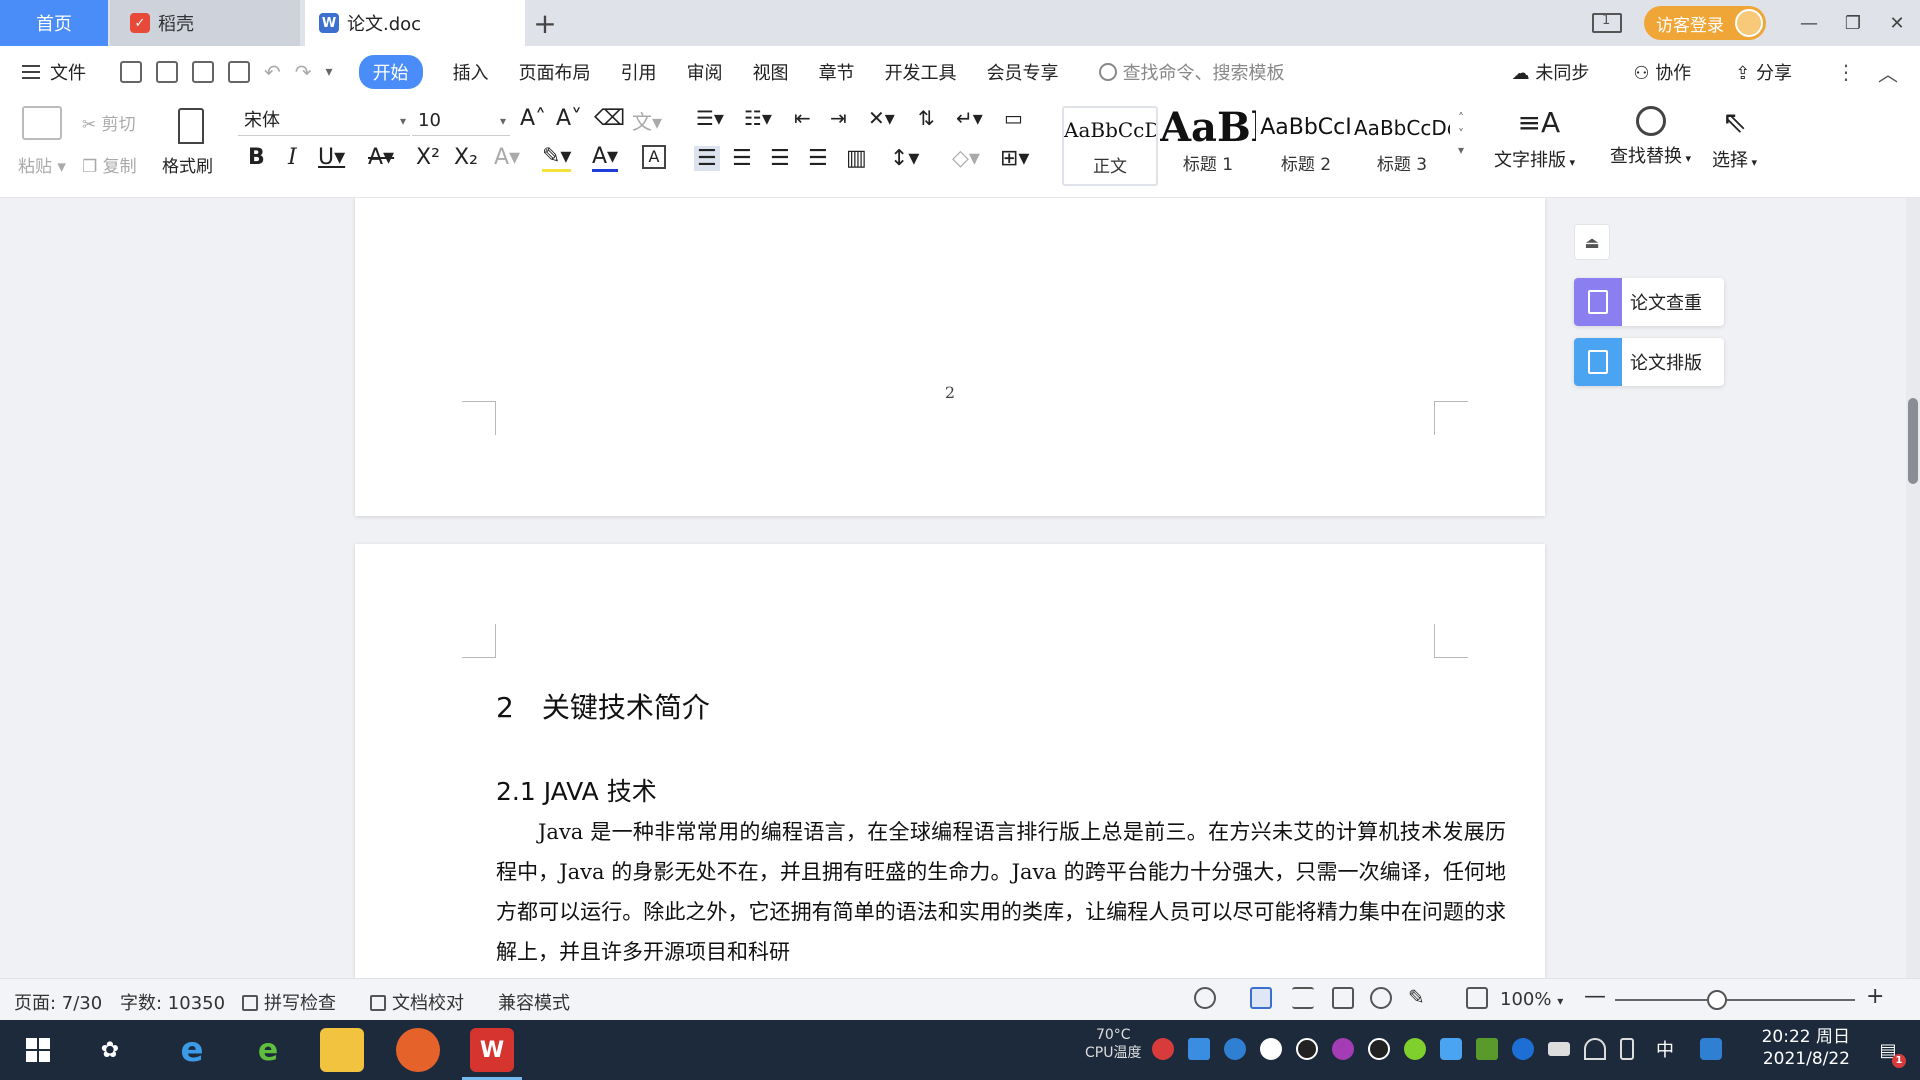  I want to click on increase-indent-icon: ⇥, so click(838, 118).